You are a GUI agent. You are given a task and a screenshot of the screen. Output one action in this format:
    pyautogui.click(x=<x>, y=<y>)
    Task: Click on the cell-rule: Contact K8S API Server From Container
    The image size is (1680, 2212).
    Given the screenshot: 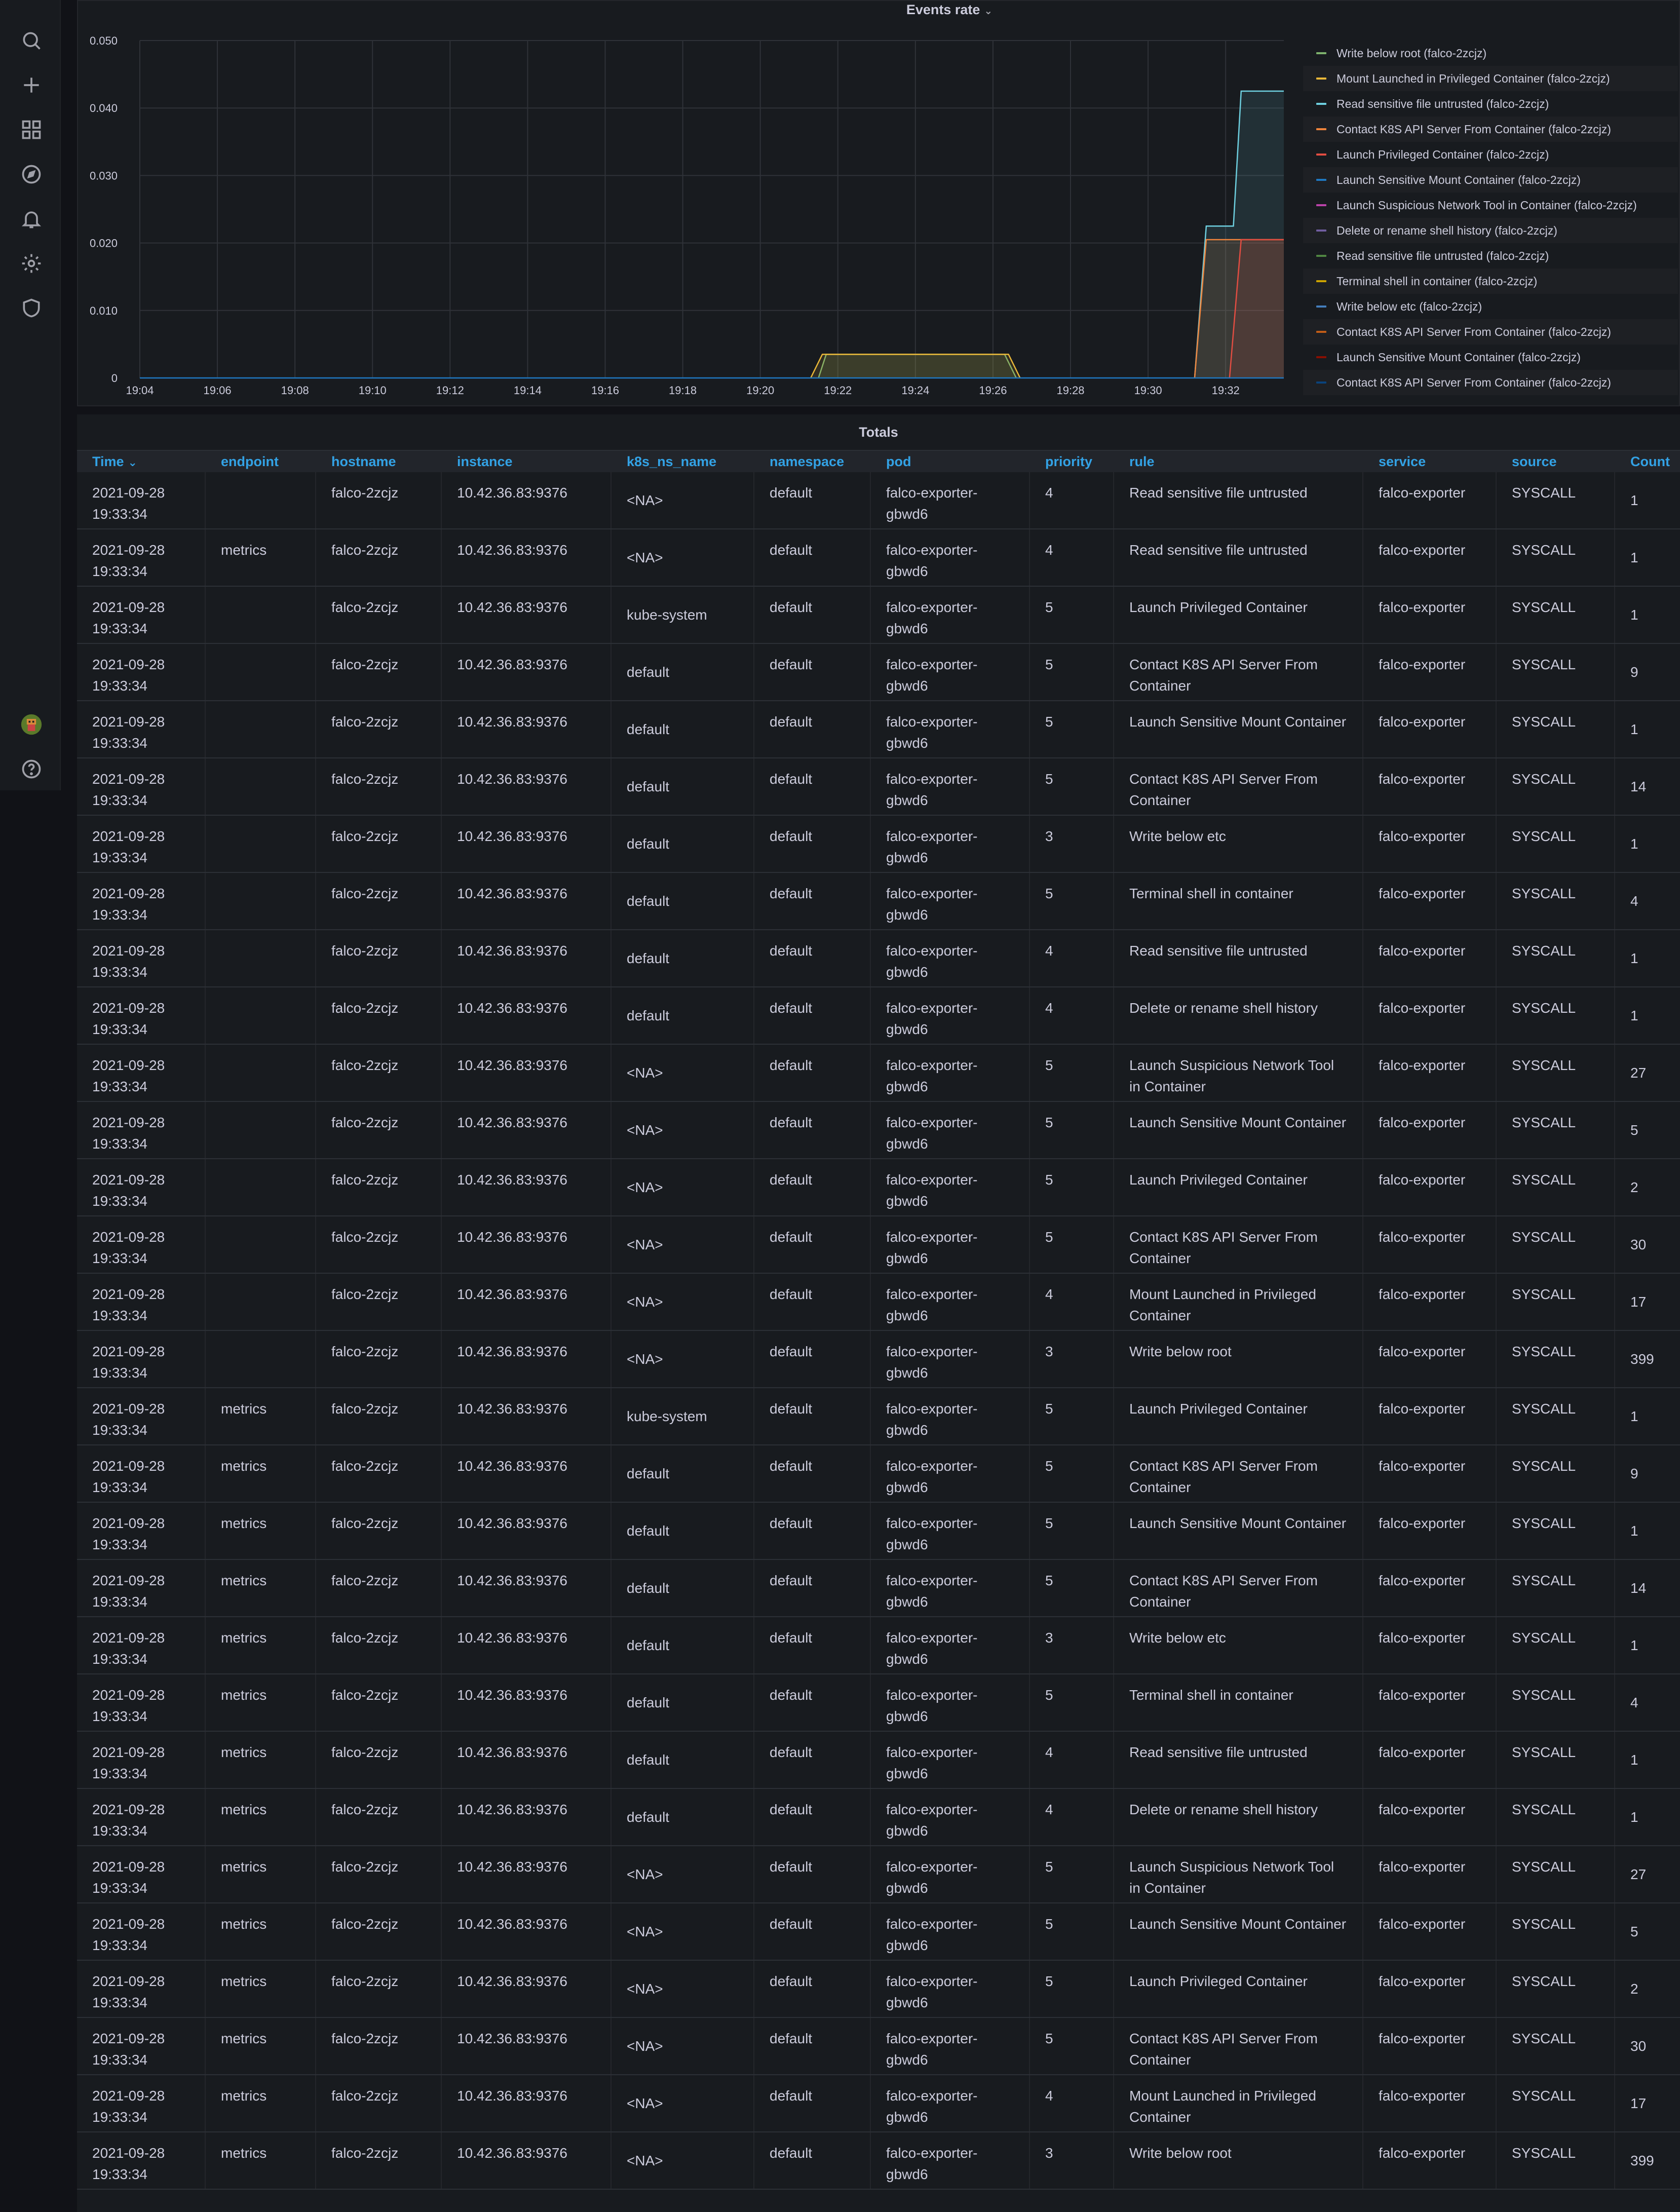 What is the action you would take?
    pyautogui.click(x=1238, y=1244)
    